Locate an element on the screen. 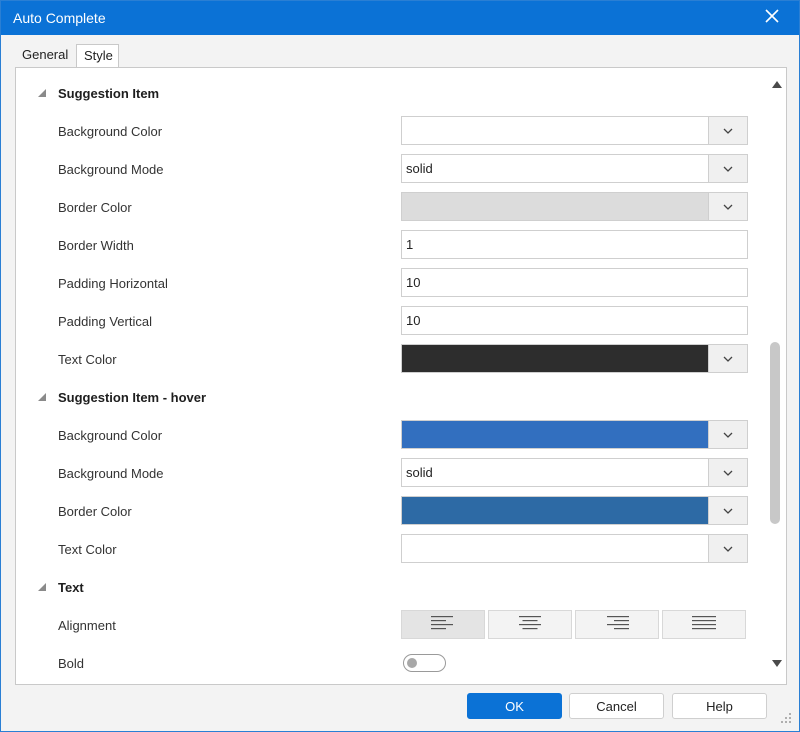 The width and height of the screenshot is (800, 732). align-center-button is located at coordinates (530, 624).